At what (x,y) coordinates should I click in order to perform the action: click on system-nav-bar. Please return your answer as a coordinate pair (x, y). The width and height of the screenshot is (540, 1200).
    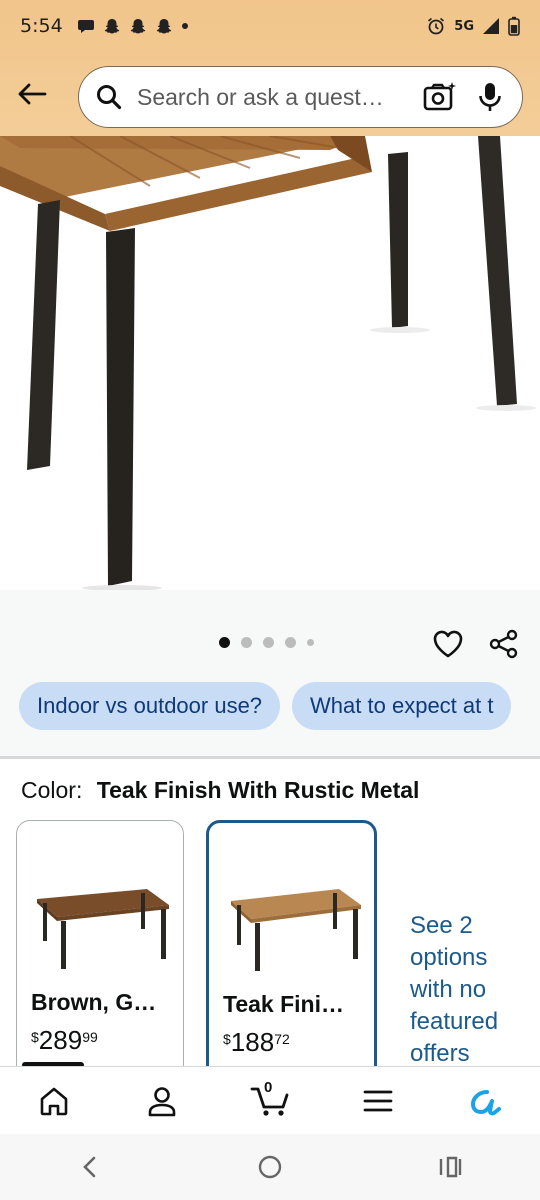
    Looking at the image, I should click on (270, 1167).